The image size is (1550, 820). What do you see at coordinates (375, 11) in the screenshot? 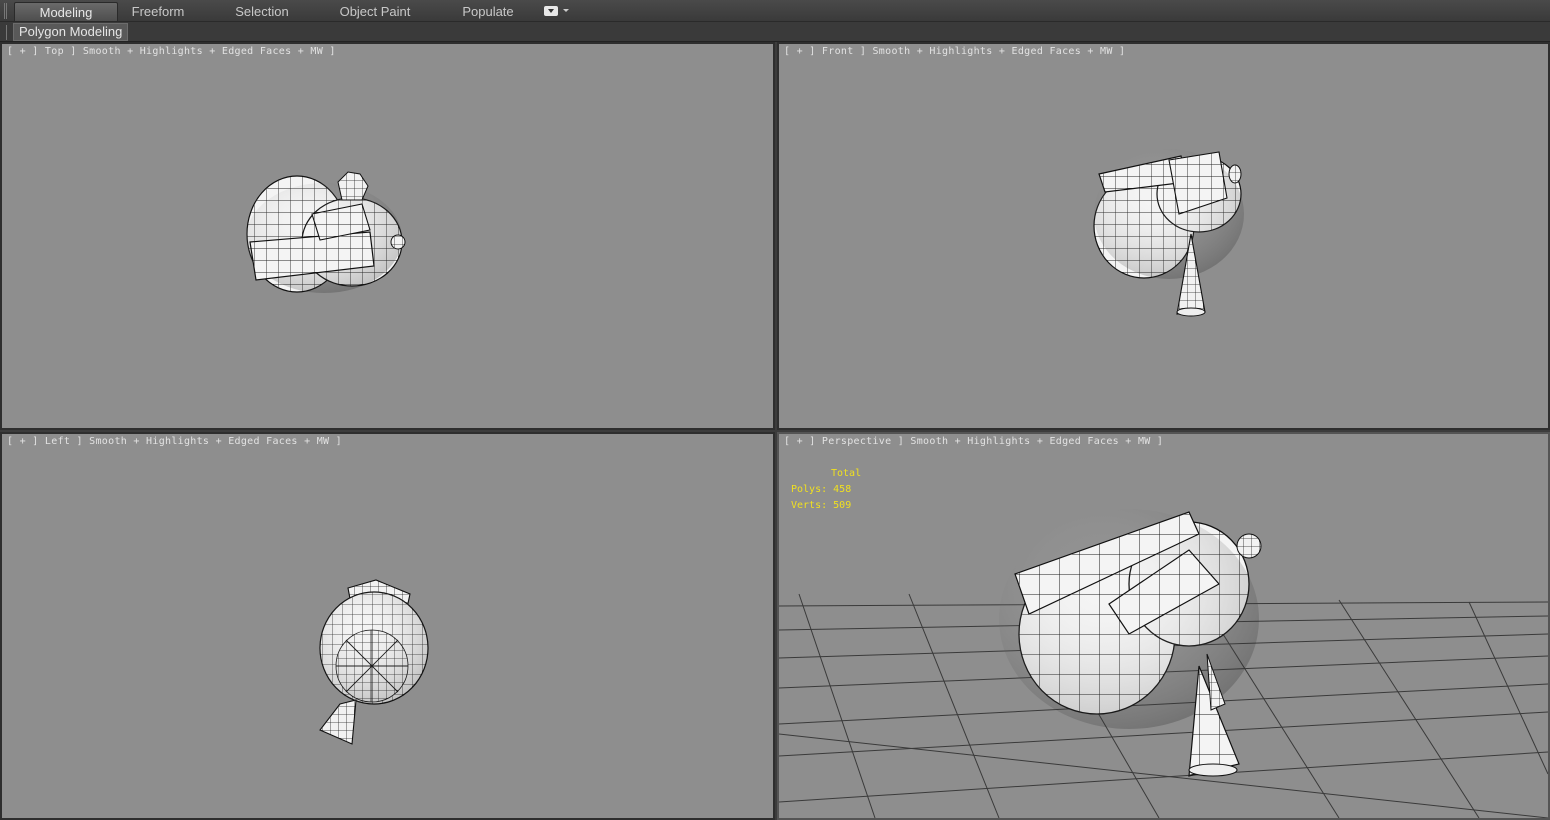
I see `tab-object-paint: Object Paint` at bounding box center [375, 11].